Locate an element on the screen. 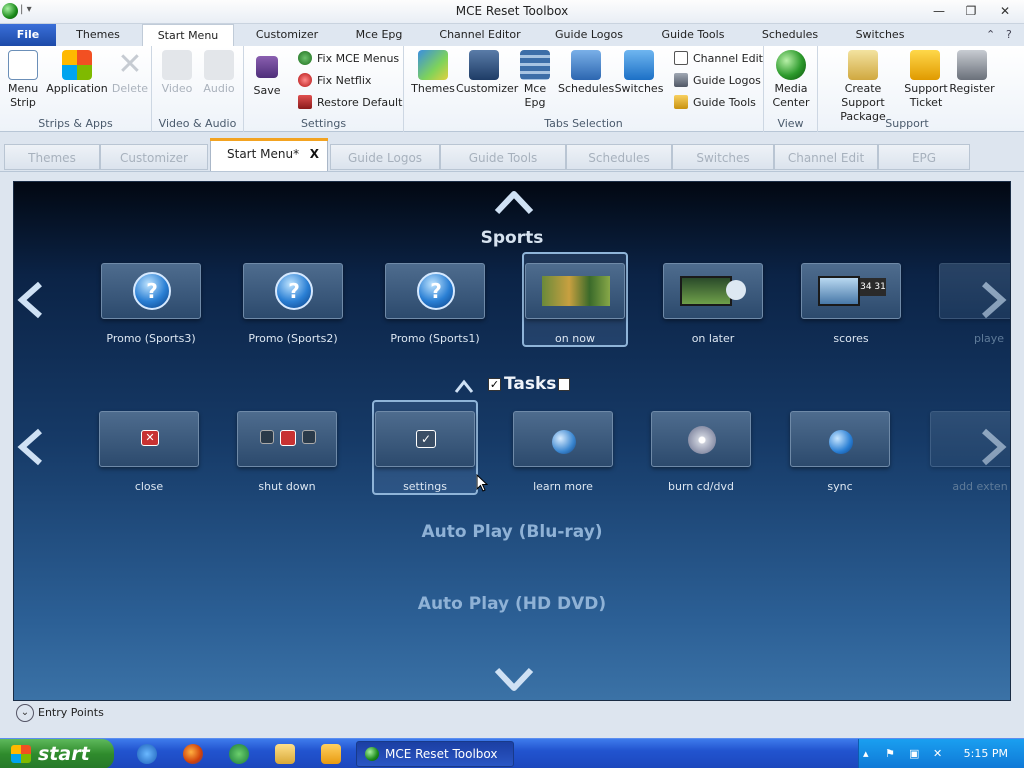  entry-points-label: Entry Points is located at coordinates (71, 712).